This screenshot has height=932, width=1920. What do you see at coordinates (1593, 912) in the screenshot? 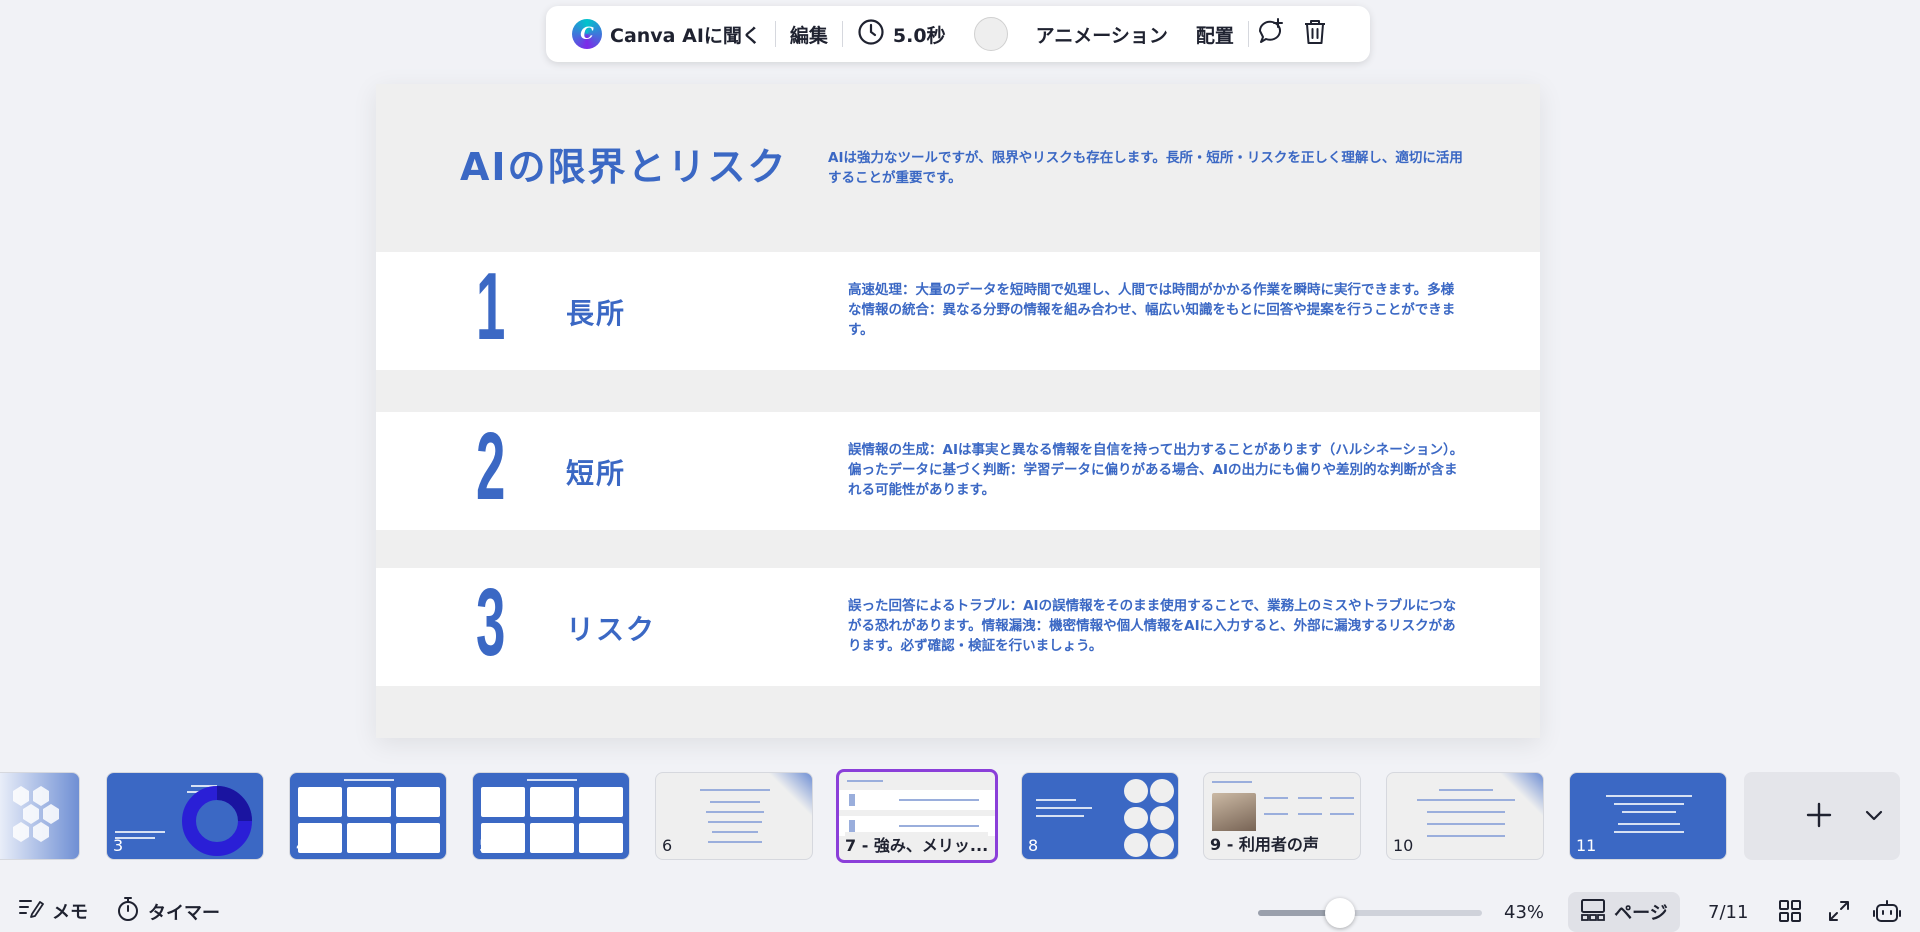
I see `pages-icon` at bounding box center [1593, 912].